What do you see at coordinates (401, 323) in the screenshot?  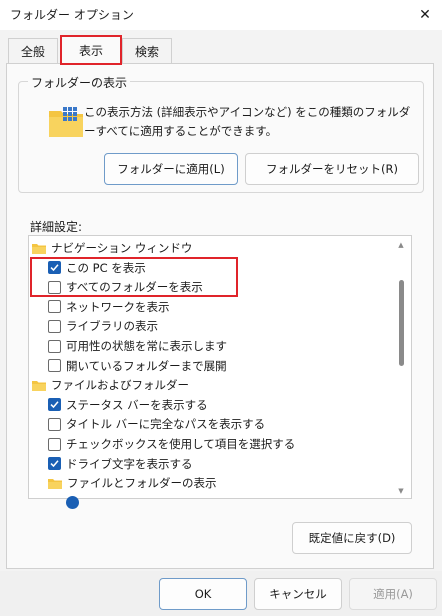 I see `scroll-thumb` at bounding box center [401, 323].